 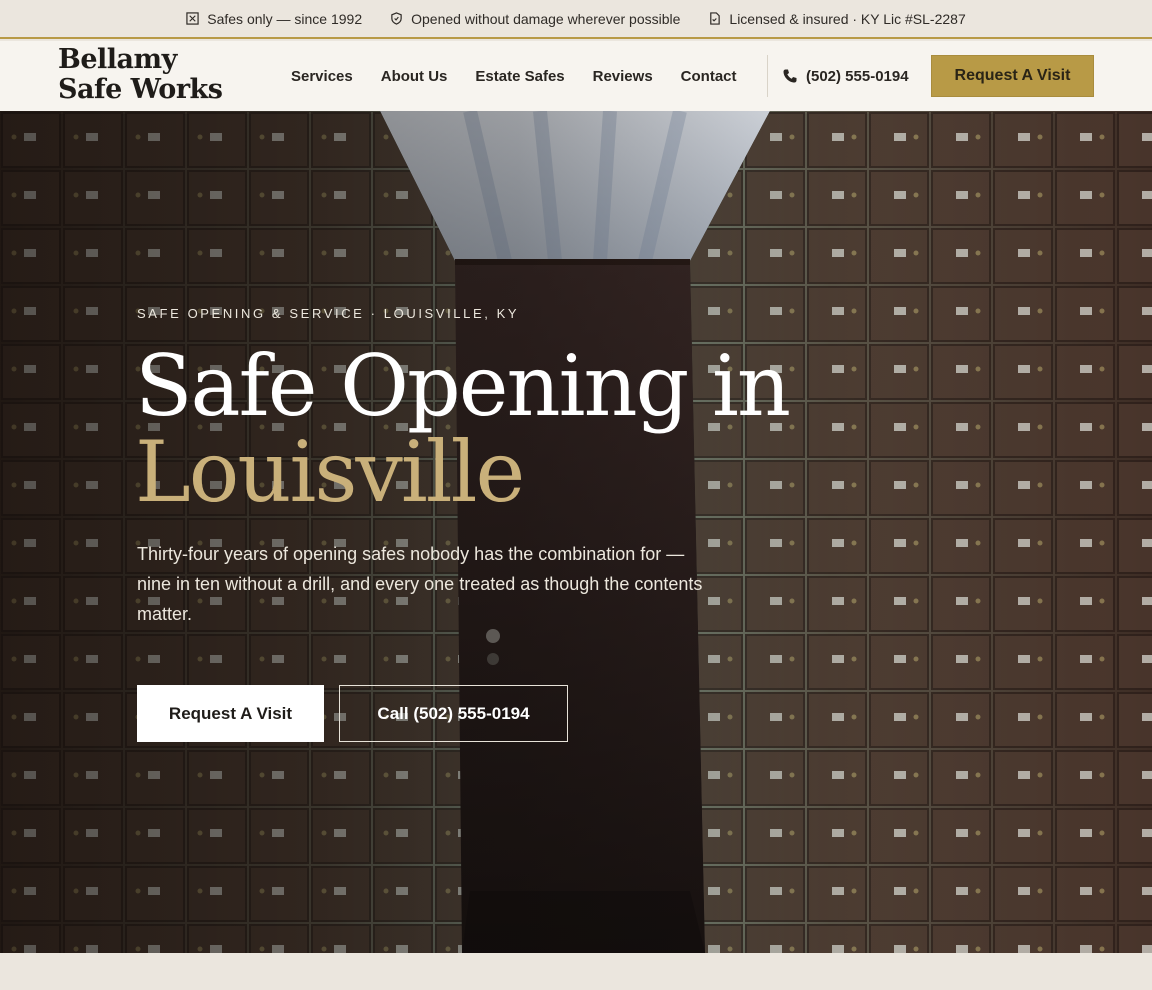 What do you see at coordinates (396, 18) in the screenshot?
I see `shield-icon` at bounding box center [396, 18].